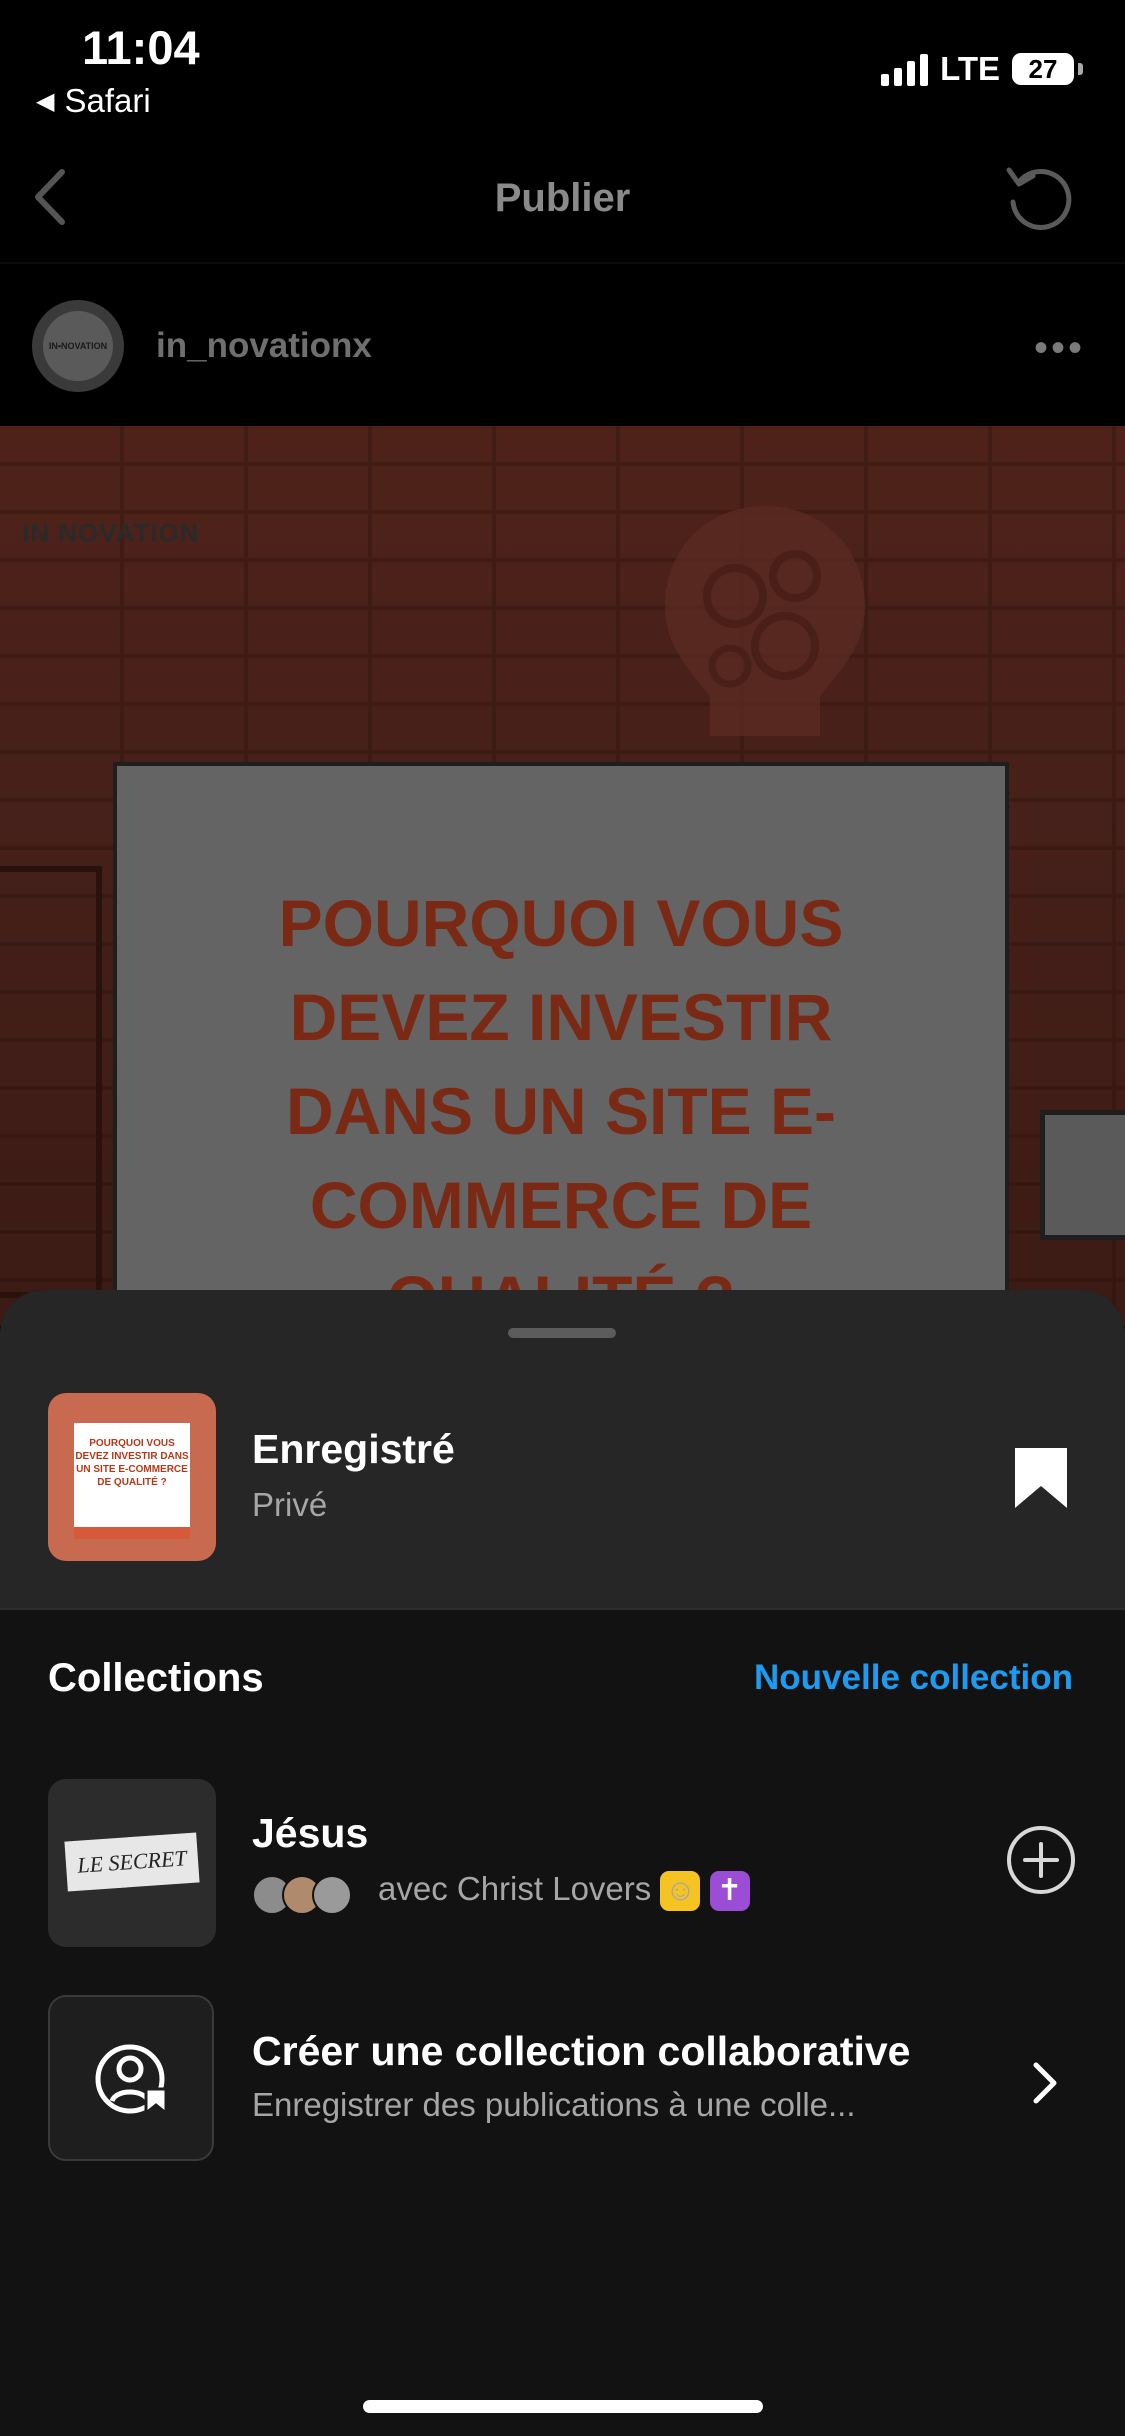  What do you see at coordinates (581, 2051) in the screenshot?
I see `create-collab-title: Créer une collection collaborative` at bounding box center [581, 2051].